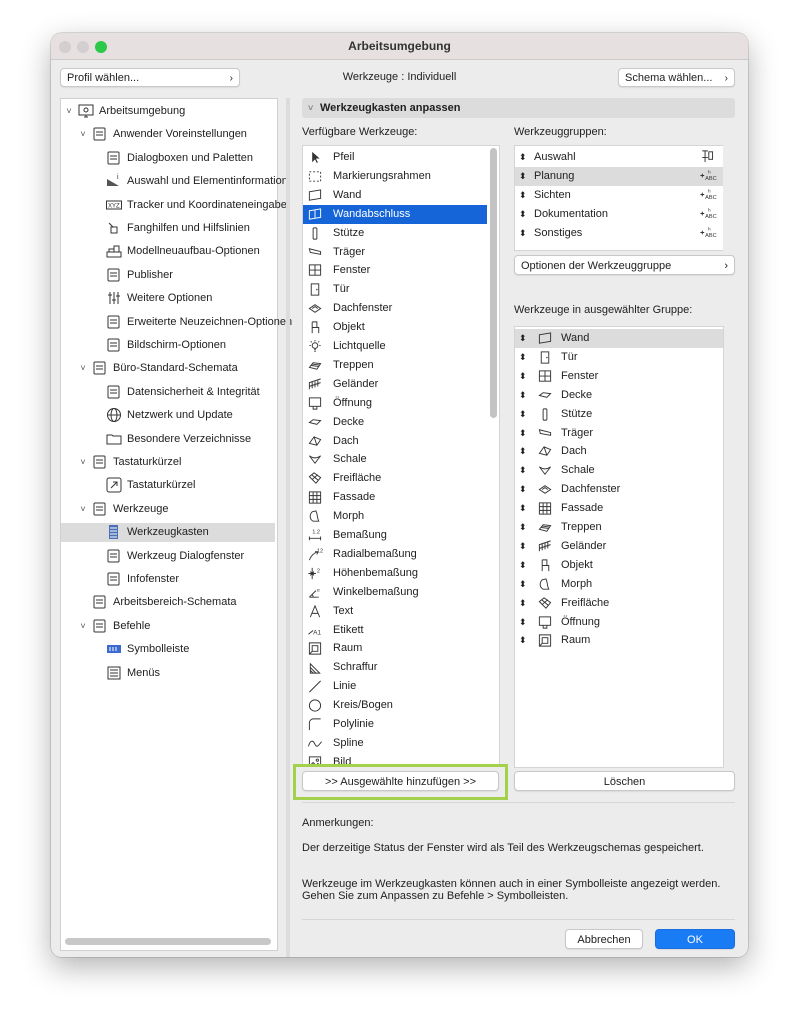  I want to click on available-tool-item: 1.2 Bemaßung, so click(395, 535).